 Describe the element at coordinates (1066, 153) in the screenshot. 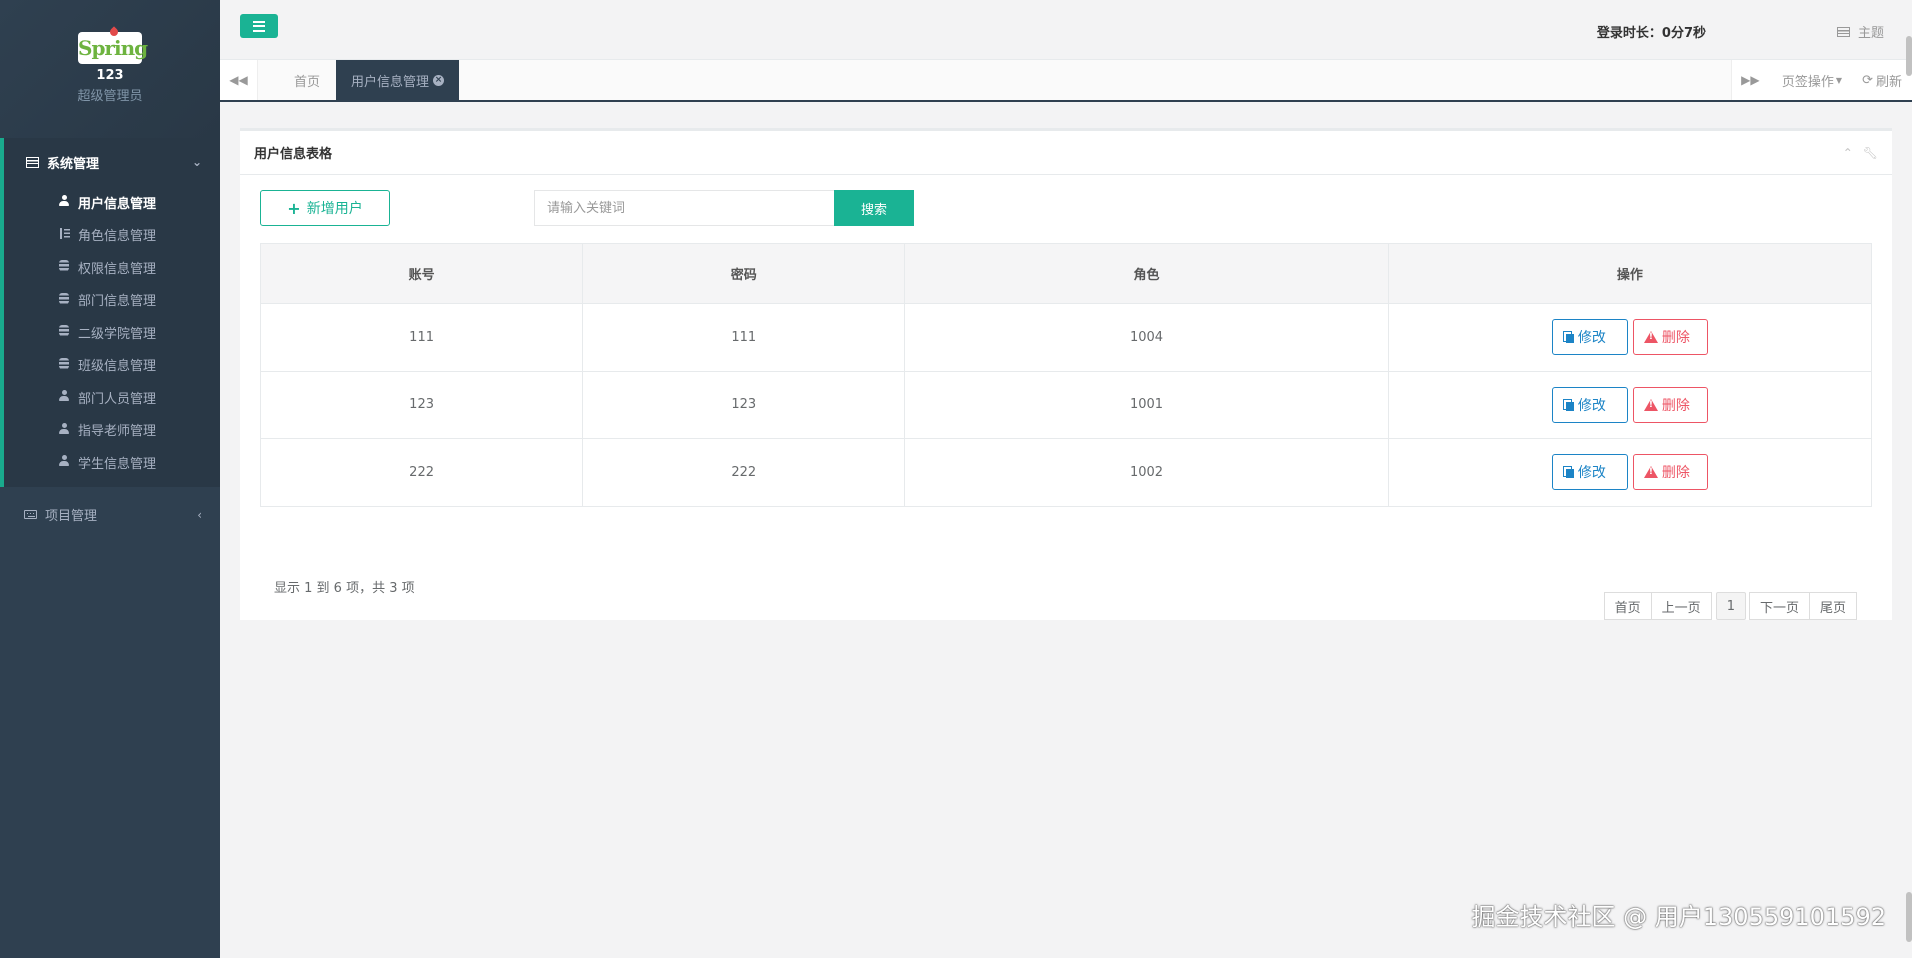

I see `panel-header: 用户信息表格 ⌃ 🔧︎` at that location.